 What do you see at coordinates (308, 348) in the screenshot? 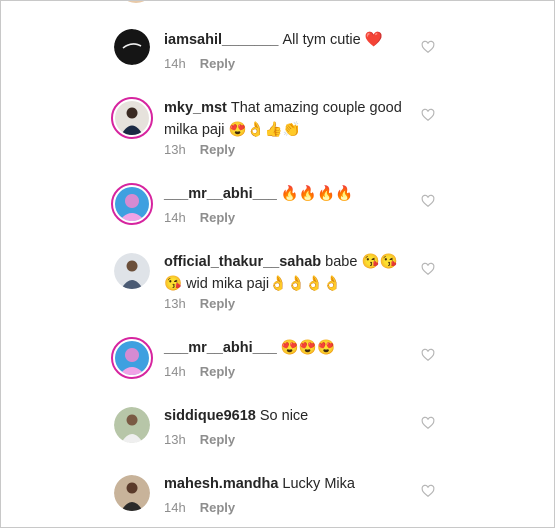
I see `comment-text: 😍😍😍` at bounding box center [308, 348].